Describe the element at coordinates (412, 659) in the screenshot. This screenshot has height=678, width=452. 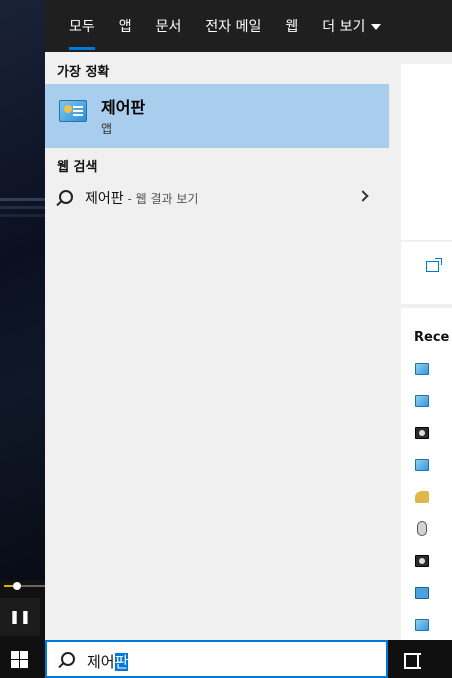
I see `task-view-button` at that location.